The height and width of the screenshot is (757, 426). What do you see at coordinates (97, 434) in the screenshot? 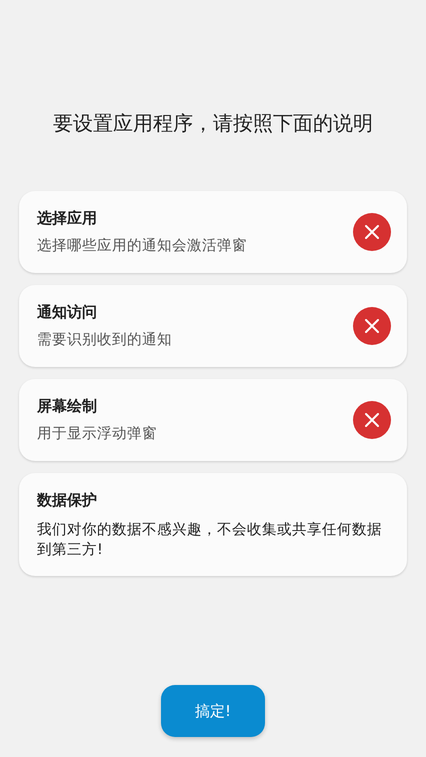
I see `card-description: 用于显示浮动弹窗` at bounding box center [97, 434].